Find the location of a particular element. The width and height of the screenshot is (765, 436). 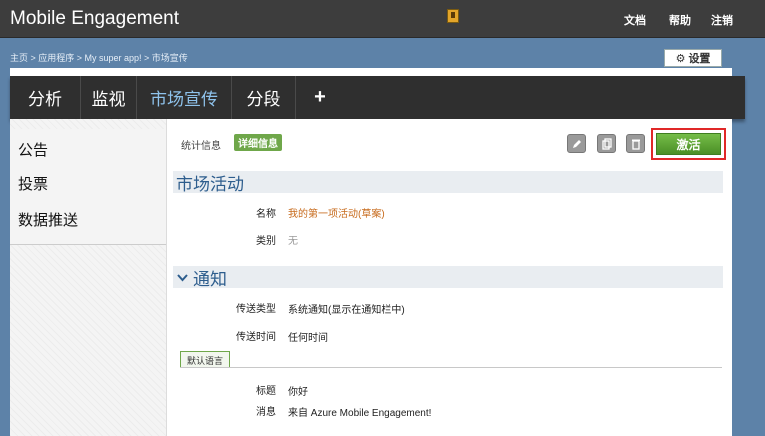

main-tab-bar: 分析 监视 市场宣传 分段 + is located at coordinates (377, 97).